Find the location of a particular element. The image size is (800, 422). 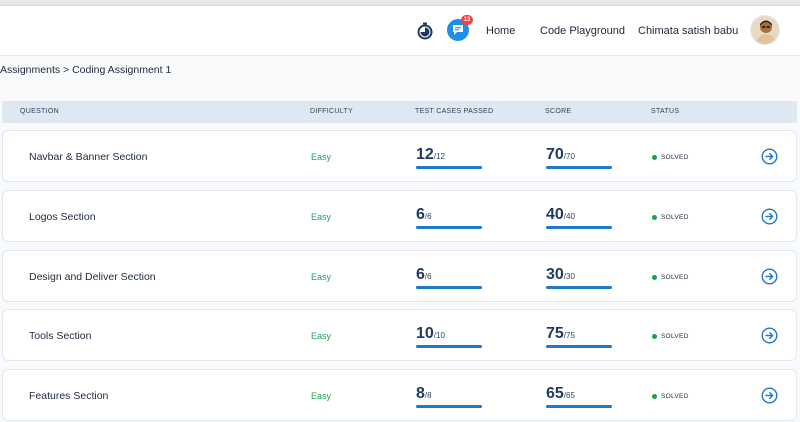

score-total: /65 is located at coordinates (569, 395).